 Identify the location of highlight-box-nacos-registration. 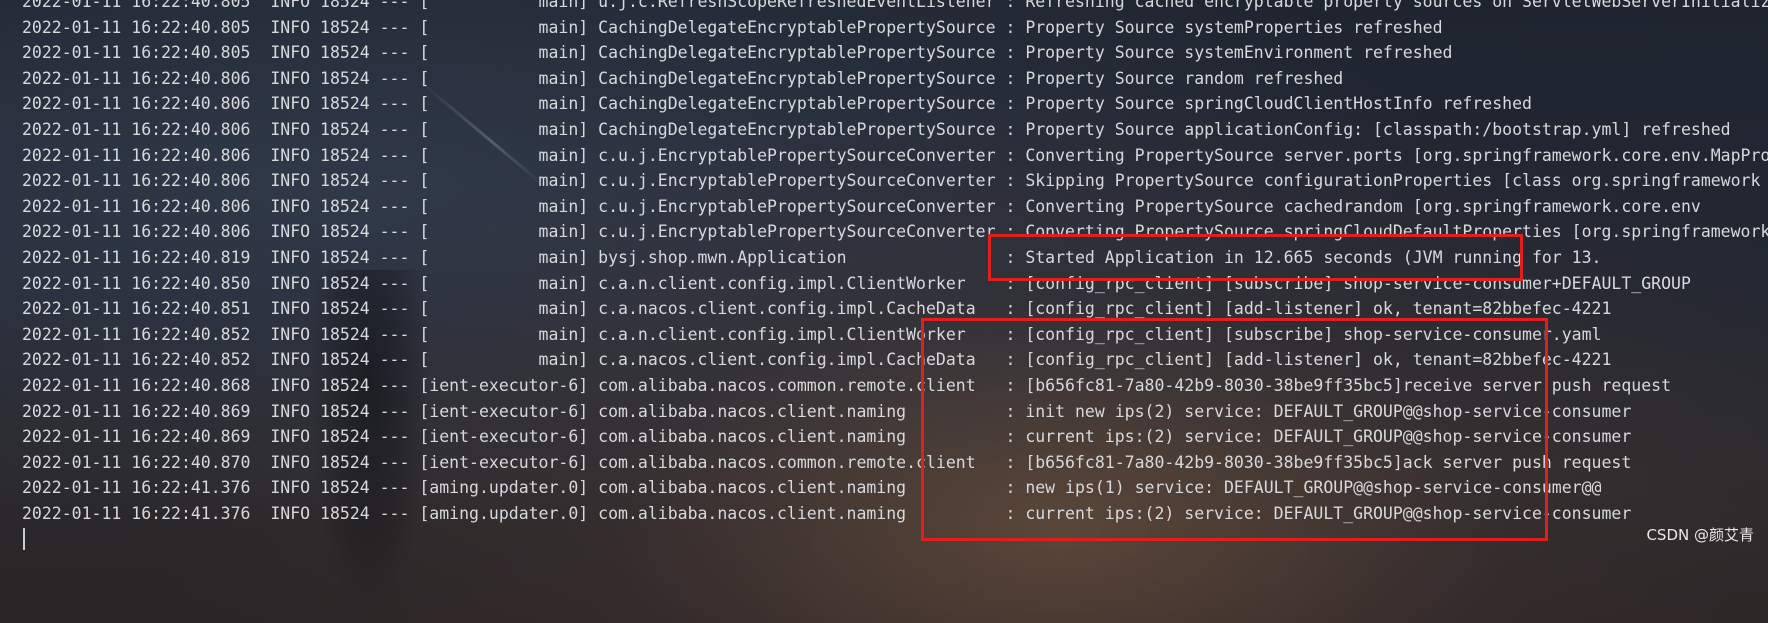
(1234, 429).